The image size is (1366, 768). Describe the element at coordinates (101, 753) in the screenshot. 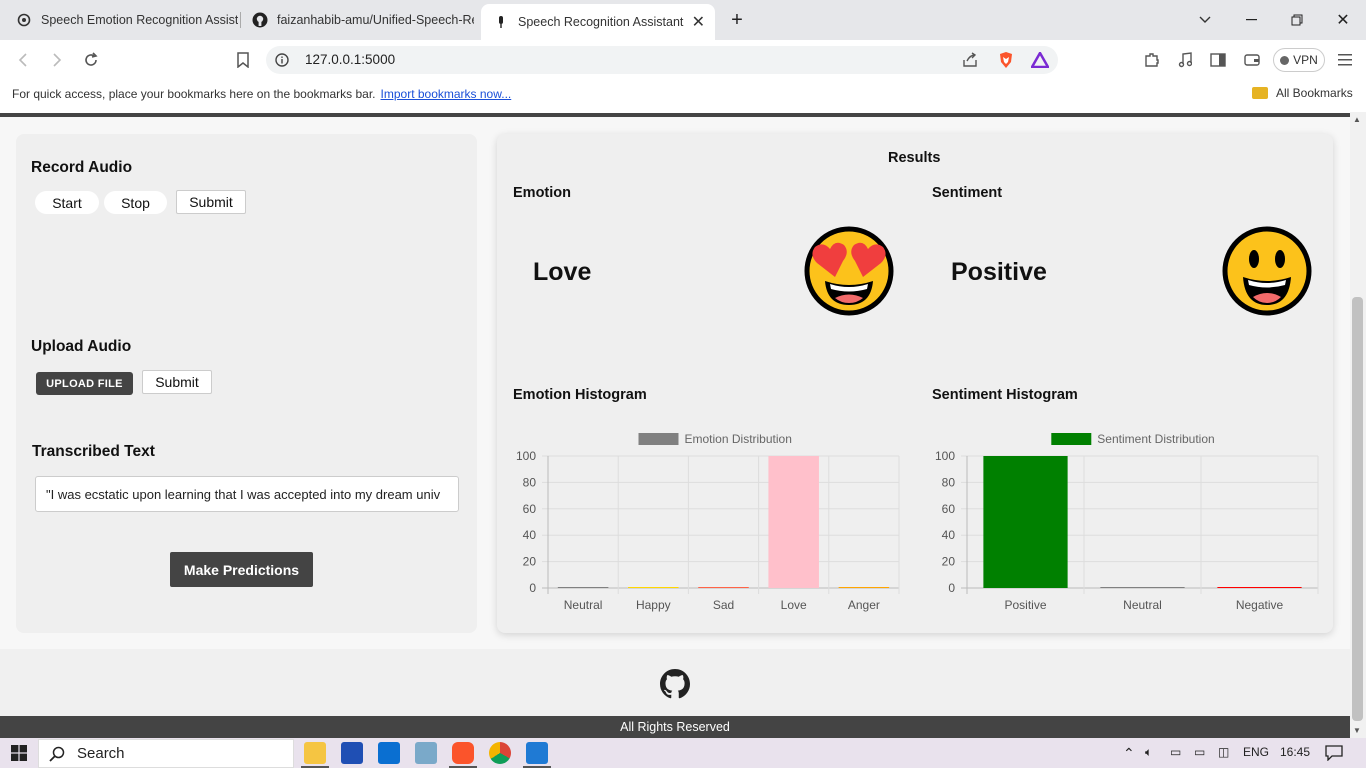

I see `search-placeholder: Search` at that location.